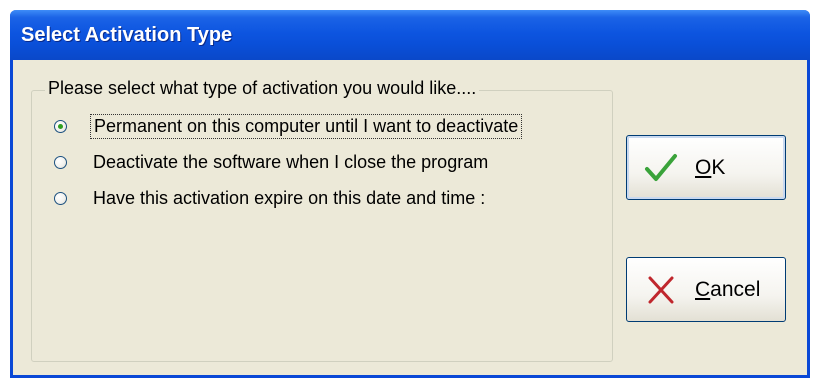 The width and height of the screenshot is (817, 380). I want to click on title-bar: Select Activation Type, so click(410, 35).